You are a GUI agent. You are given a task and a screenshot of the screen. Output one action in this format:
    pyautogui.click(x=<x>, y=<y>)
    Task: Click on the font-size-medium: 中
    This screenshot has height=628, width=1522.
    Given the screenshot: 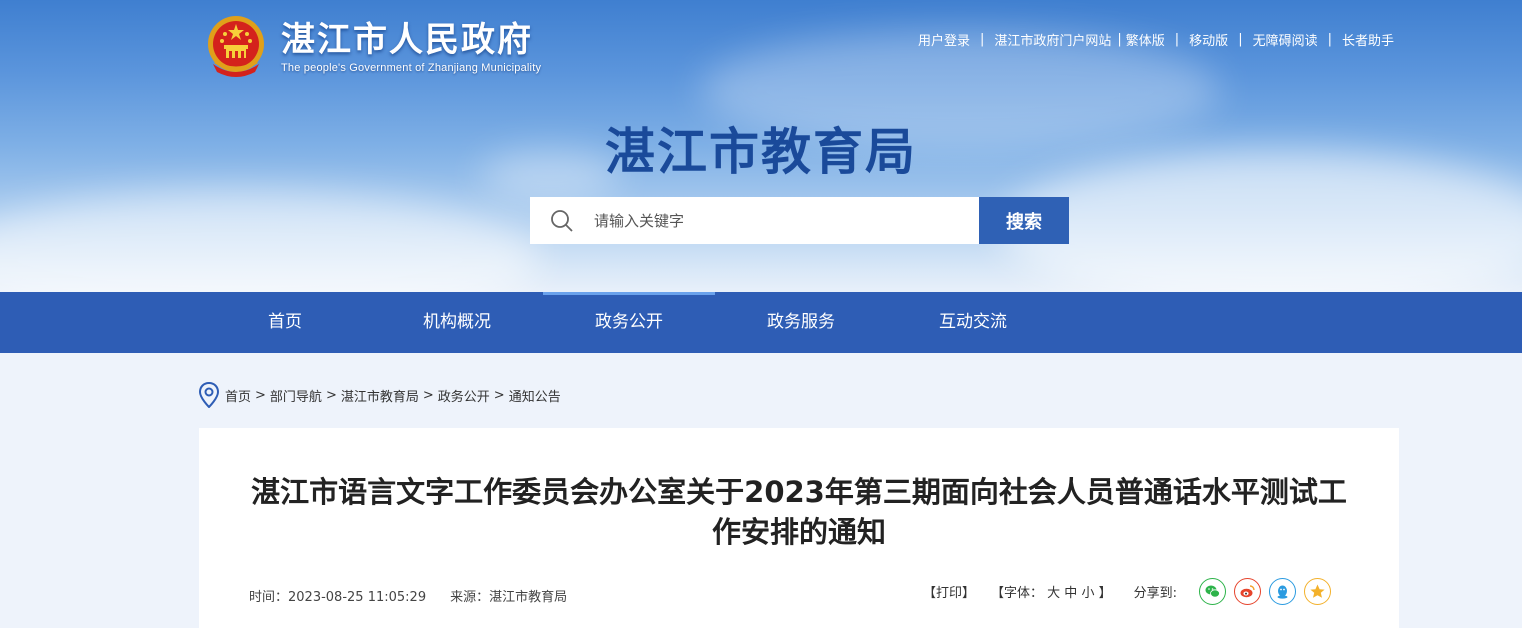 What is the action you would take?
    pyautogui.click(x=1070, y=593)
    